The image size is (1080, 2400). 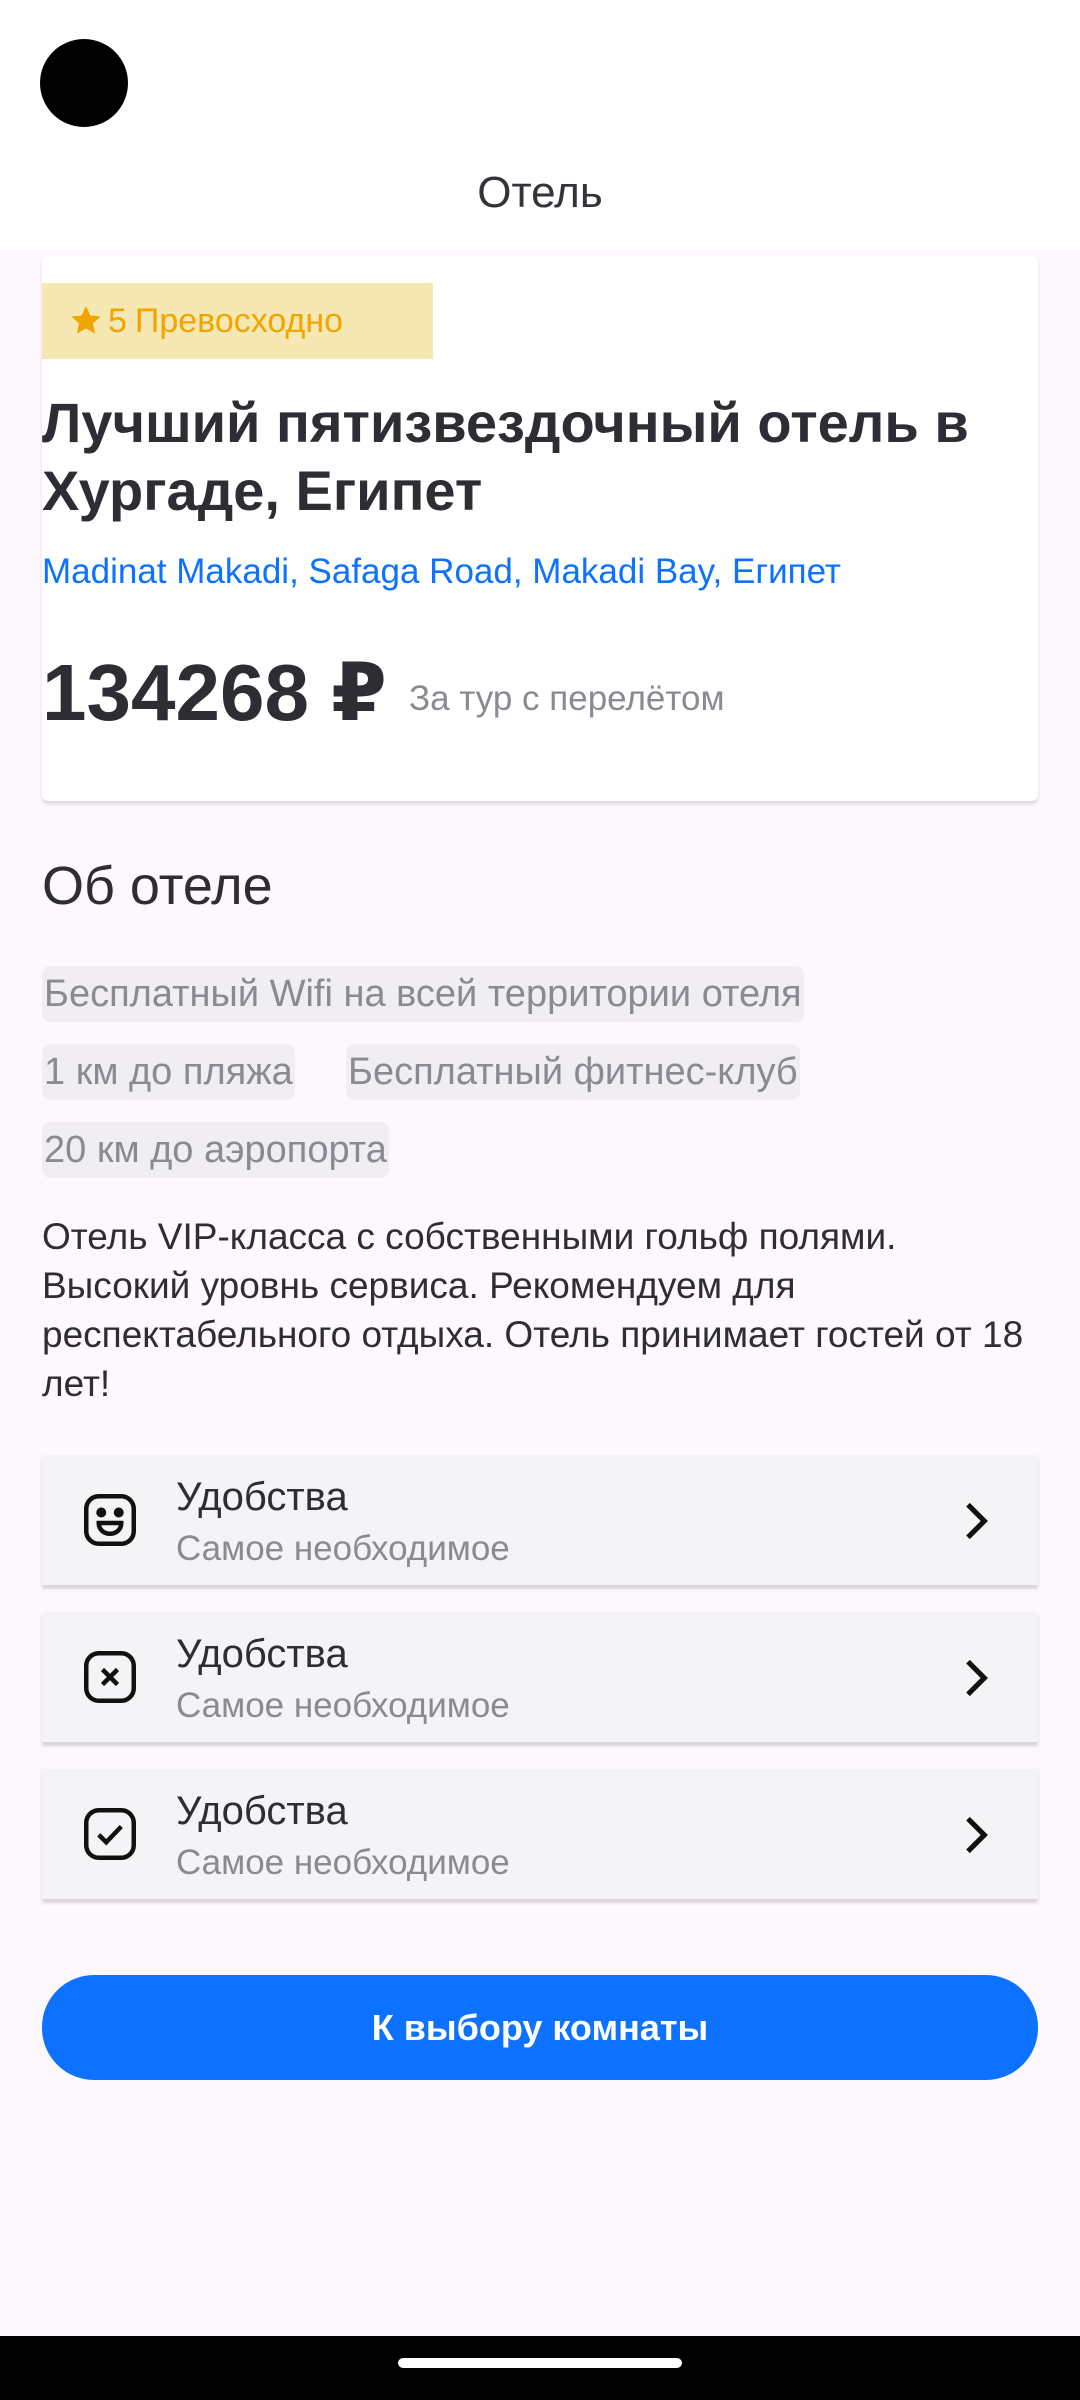 What do you see at coordinates (540, 1834) in the screenshot?
I see `amenity-row-not-included: Удобства Самое необходимое` at bounding box center [540, 1834].